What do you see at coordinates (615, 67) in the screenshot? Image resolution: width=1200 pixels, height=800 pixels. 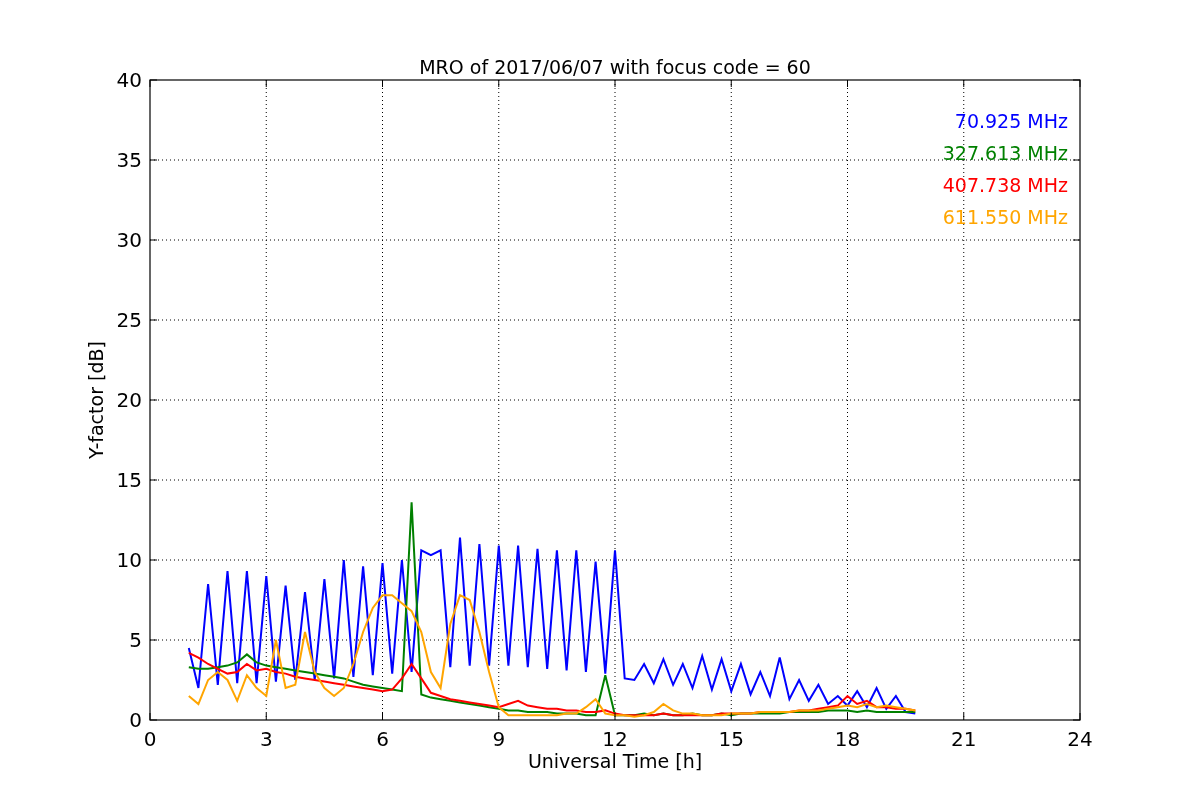 I see `chart-title: MRO of 2017/06/07 with focus code = 60` at bounding box center [615, 67].